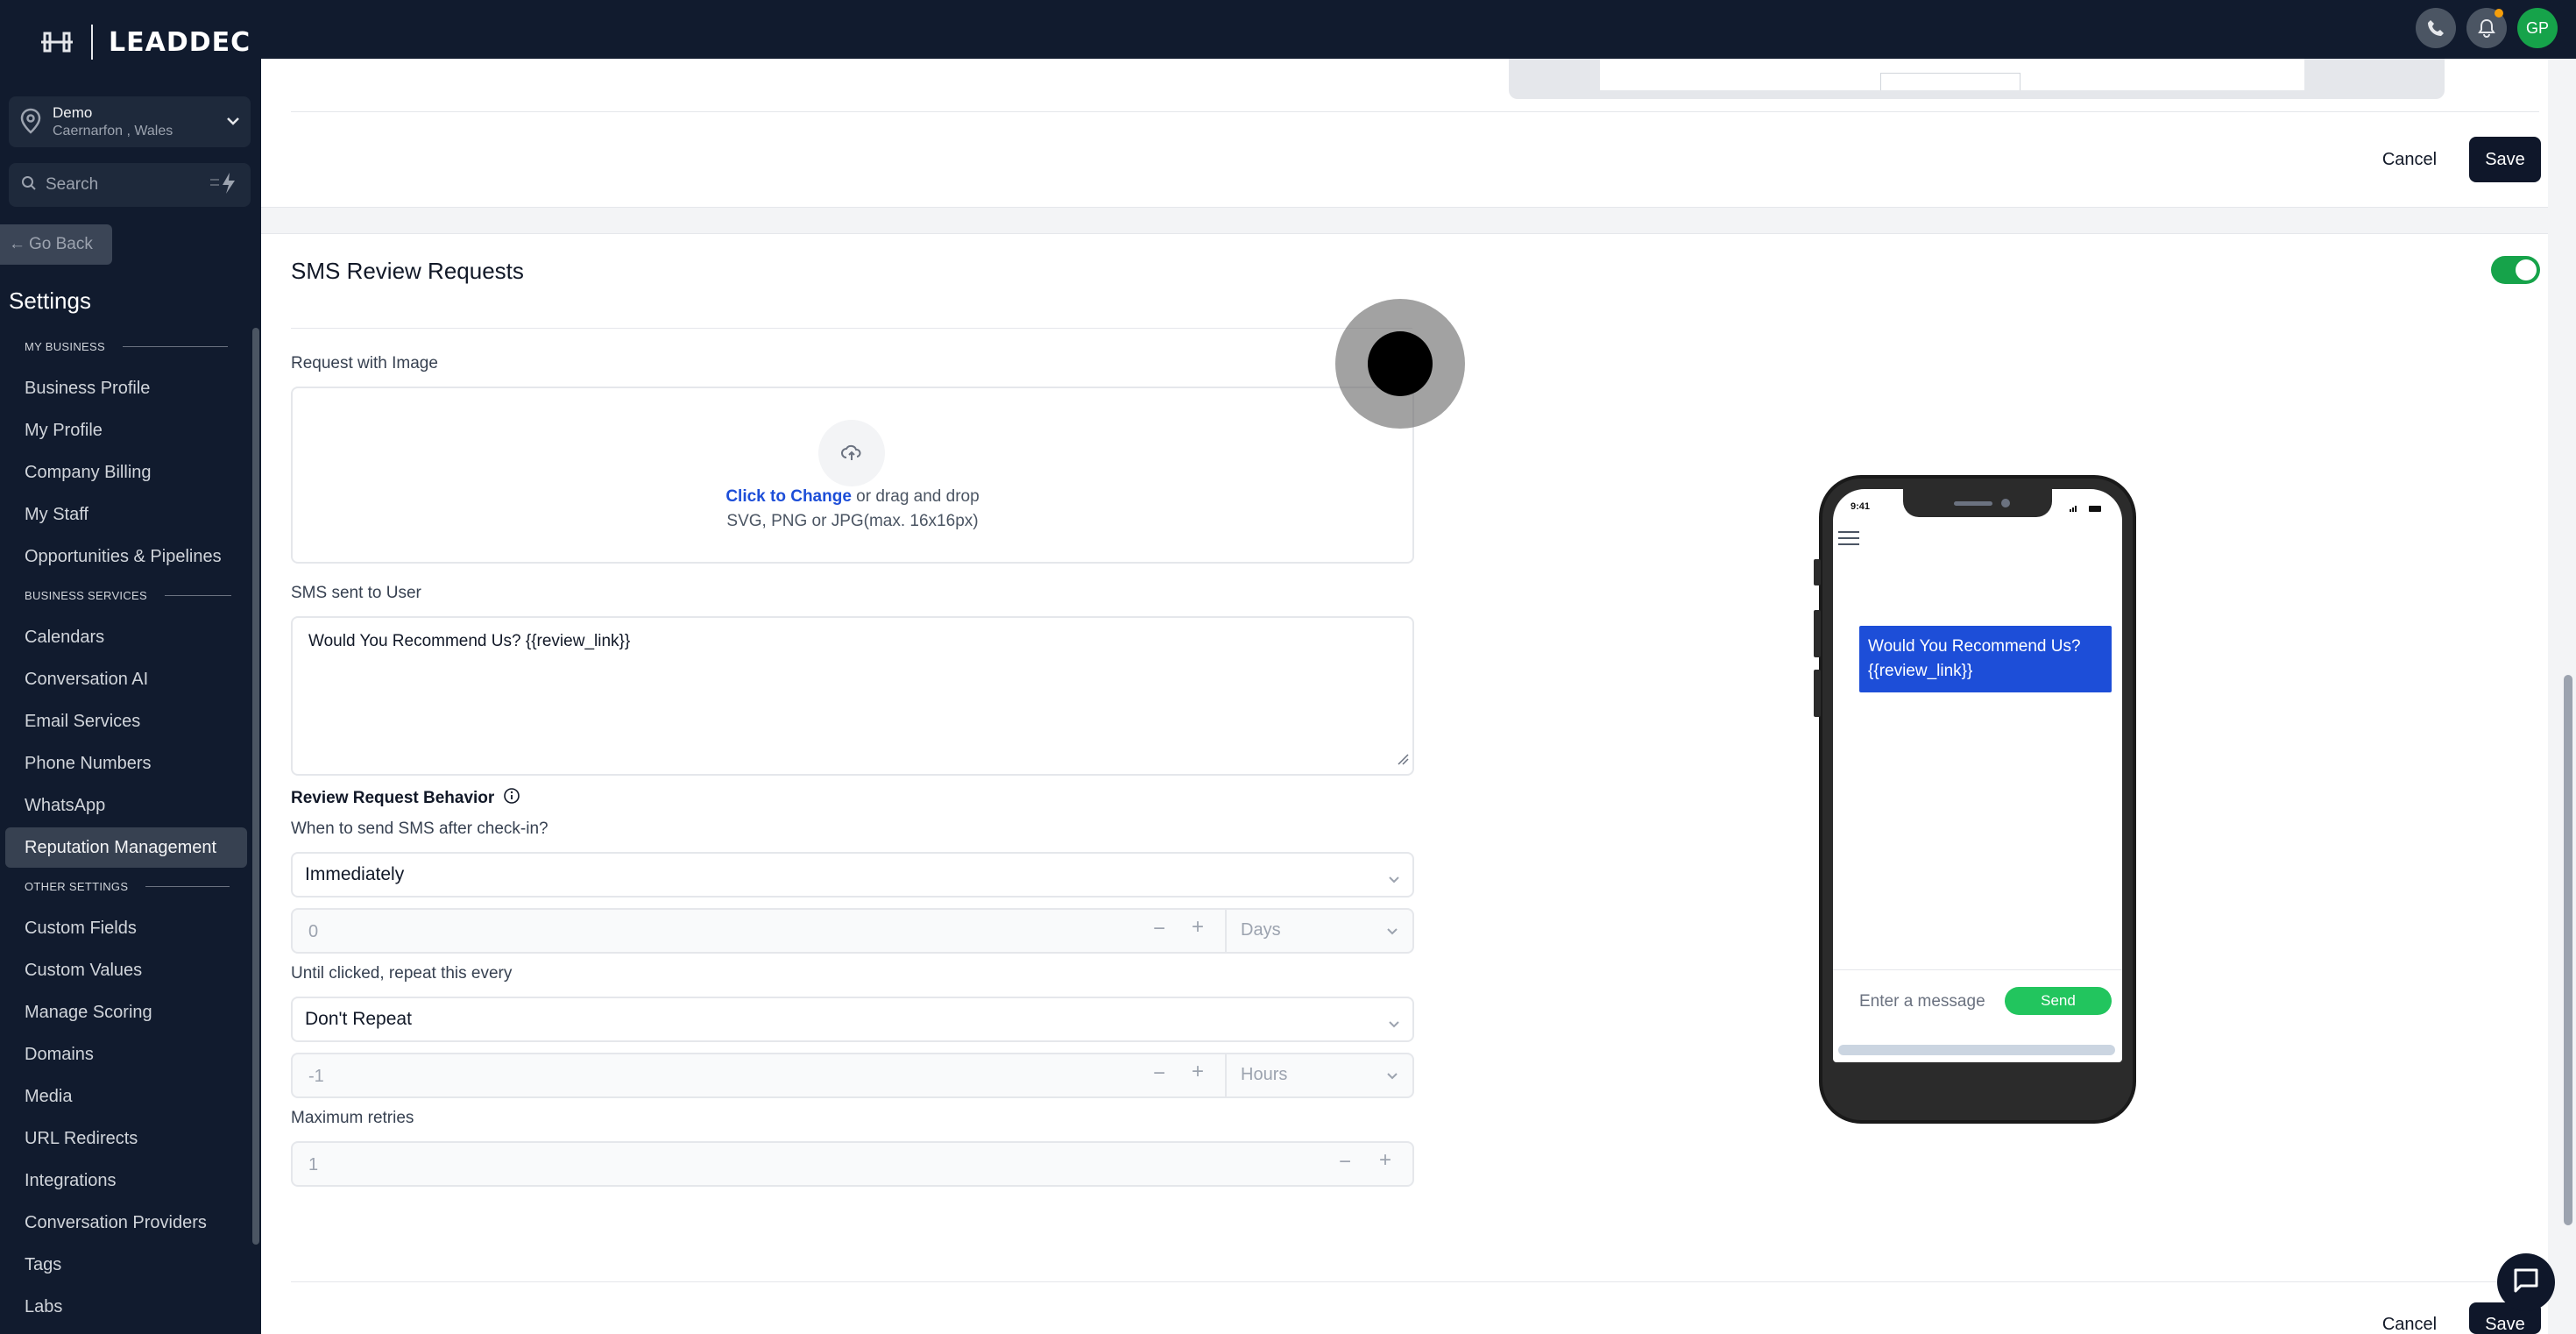 This screenshot has width=2576, height=1334. Describe the element at coordinates (852, 875) in the screenshot. I see `when-select: Immediately` at that location.